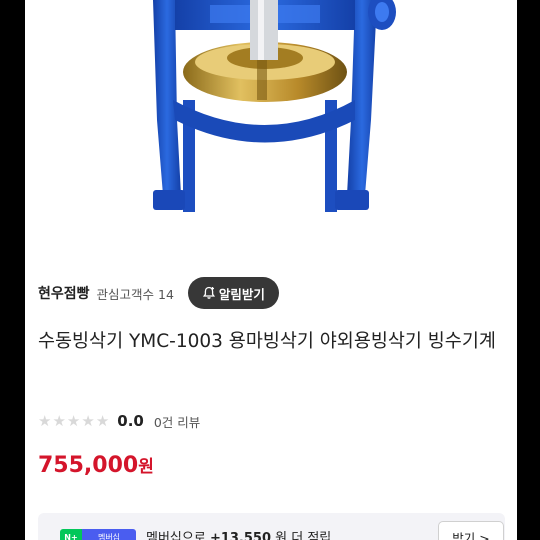 This screenshot has height=540, width=540. I want to click on notify-button-label: 알림받기, so click(241, 294).